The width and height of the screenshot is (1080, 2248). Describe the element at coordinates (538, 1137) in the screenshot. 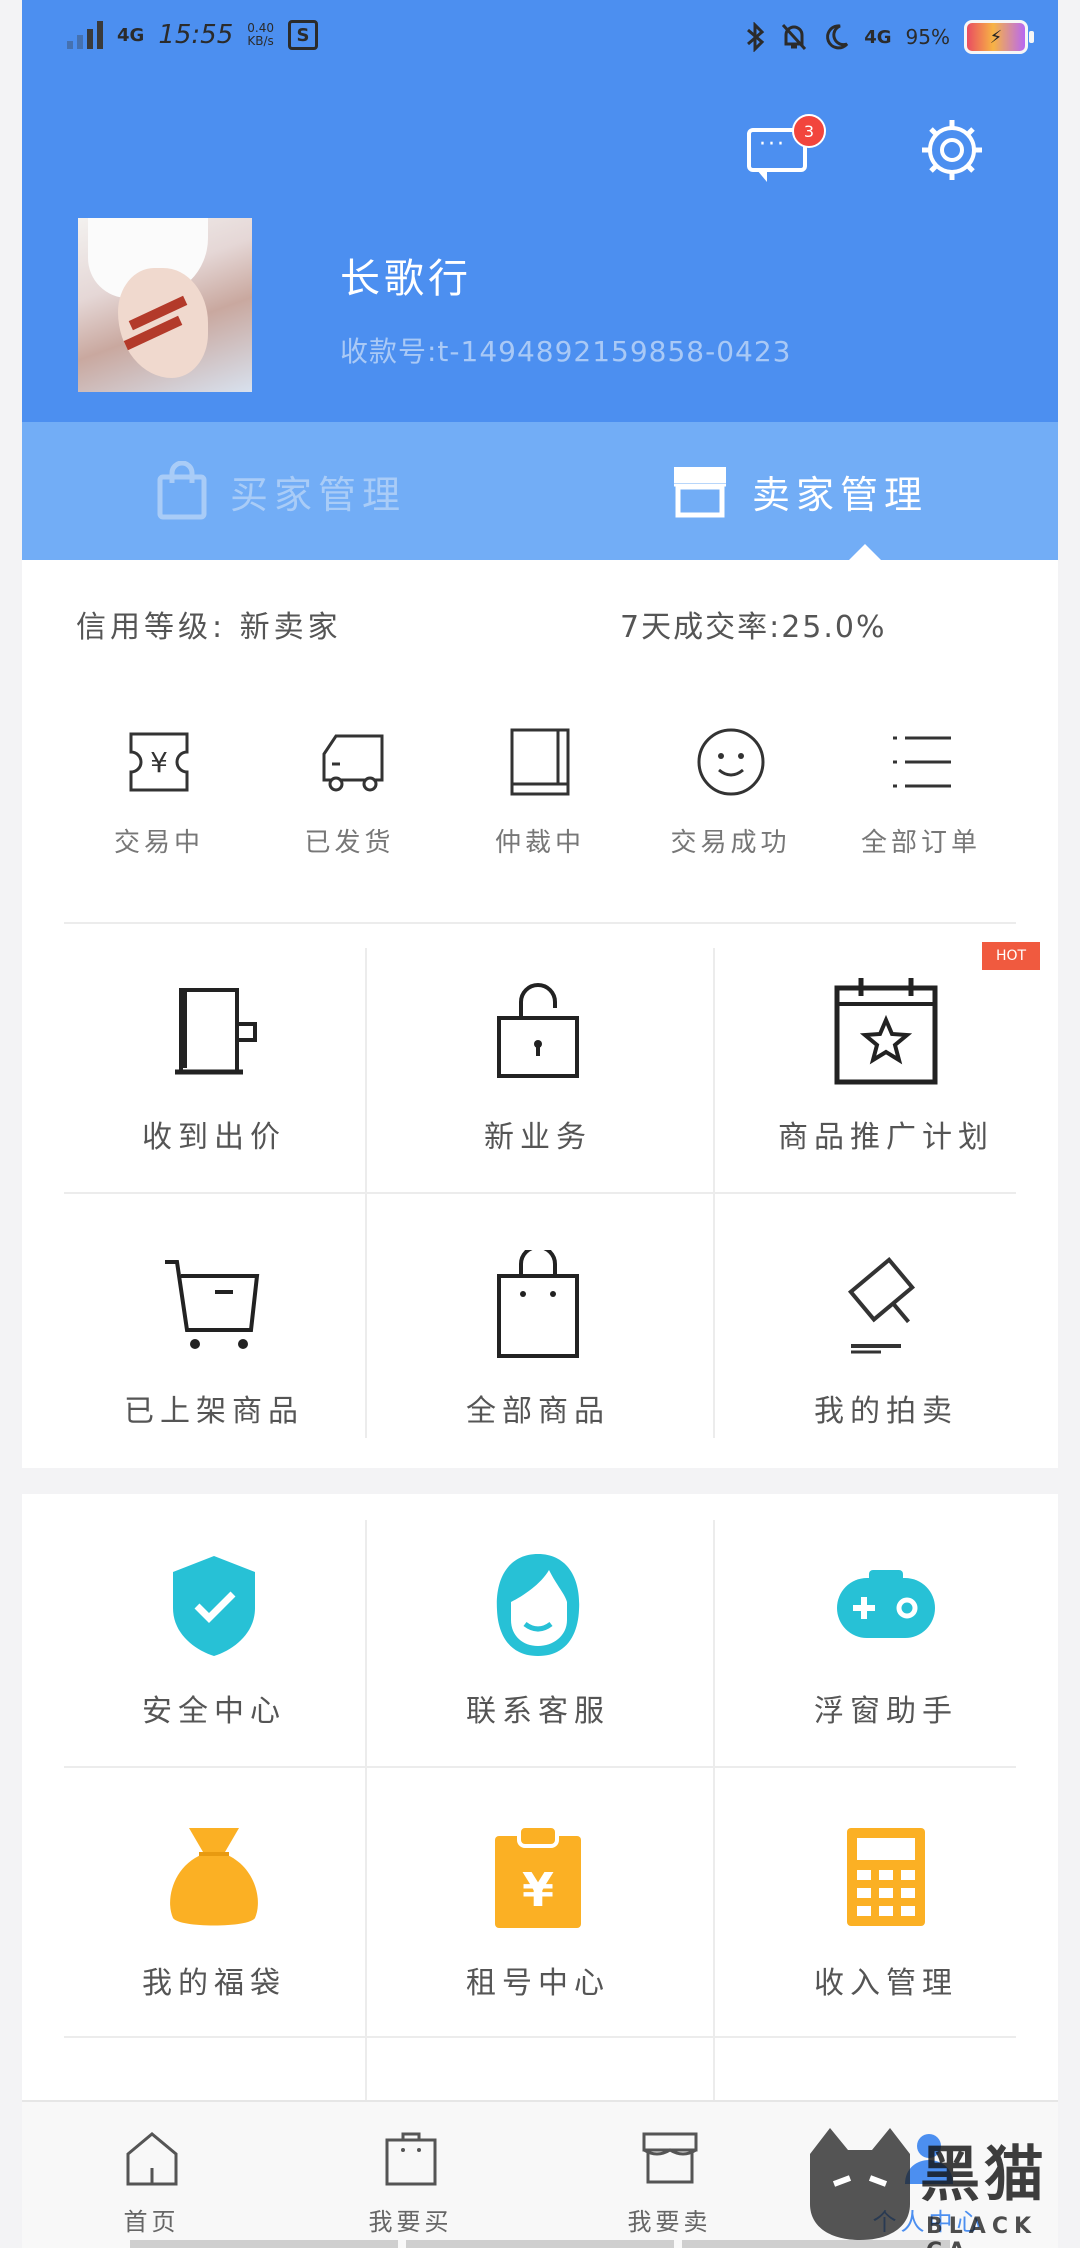

I see `service-label: 新业务` at that location.